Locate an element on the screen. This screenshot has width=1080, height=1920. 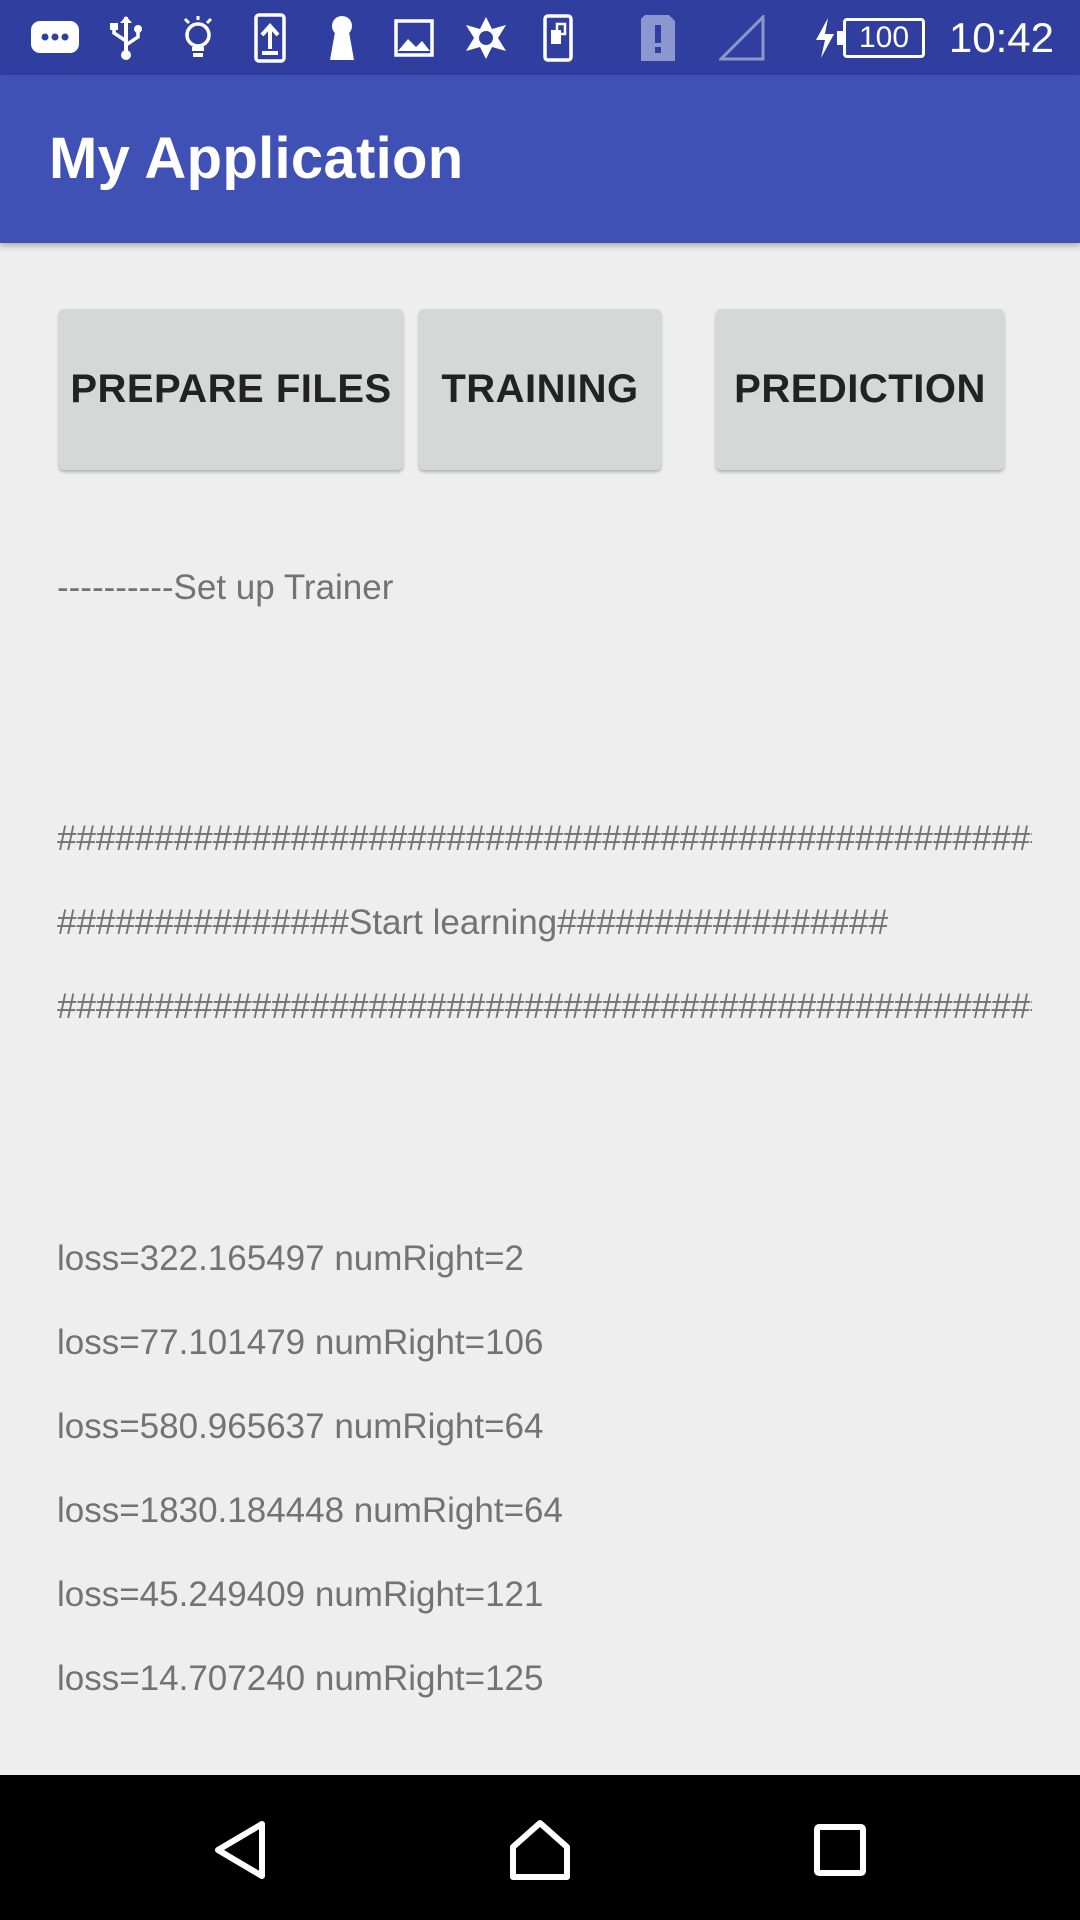
recents-button is located at coordinates (840, 1850).